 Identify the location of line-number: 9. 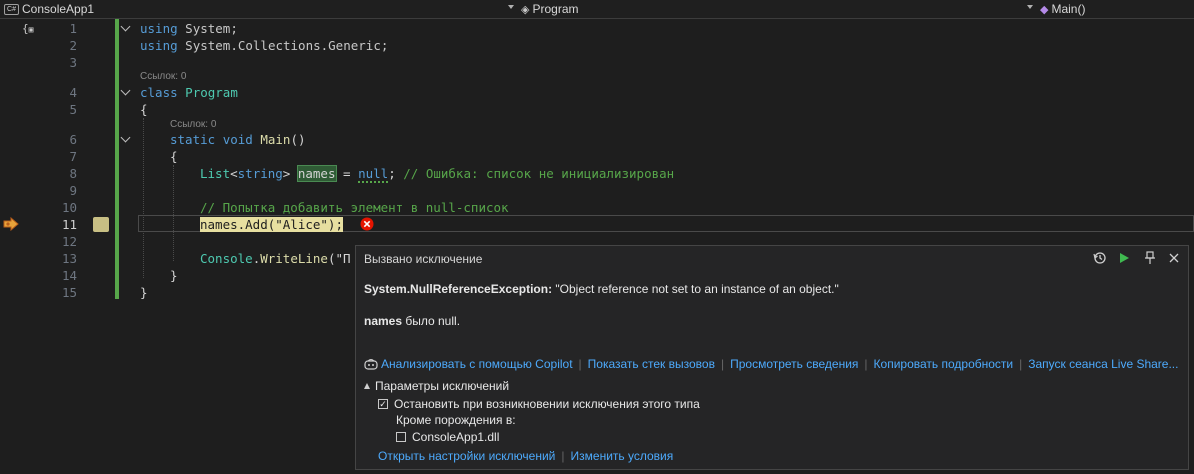
(73, 190).